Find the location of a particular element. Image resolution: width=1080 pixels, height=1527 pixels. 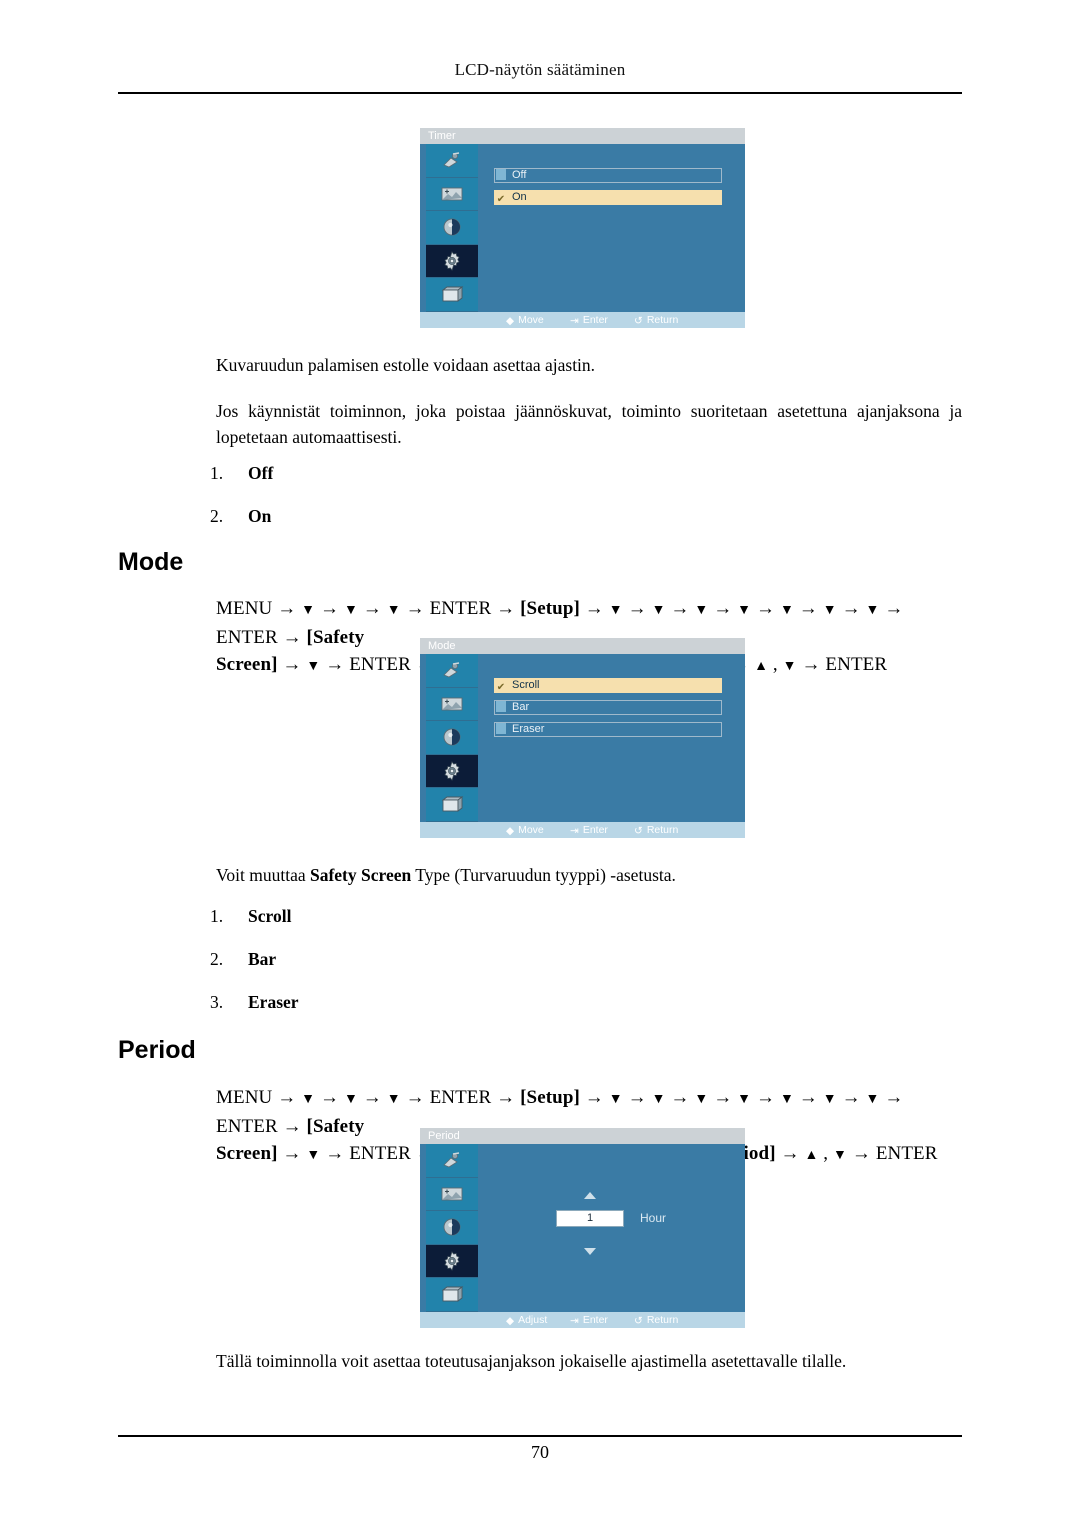

osd-option-on-label: On is located at coordinates (519, 197).